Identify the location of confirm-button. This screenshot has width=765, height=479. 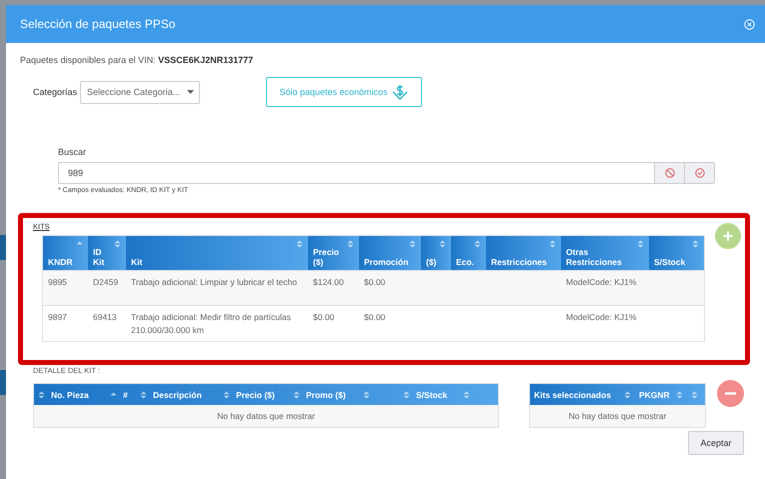
(700, 173).